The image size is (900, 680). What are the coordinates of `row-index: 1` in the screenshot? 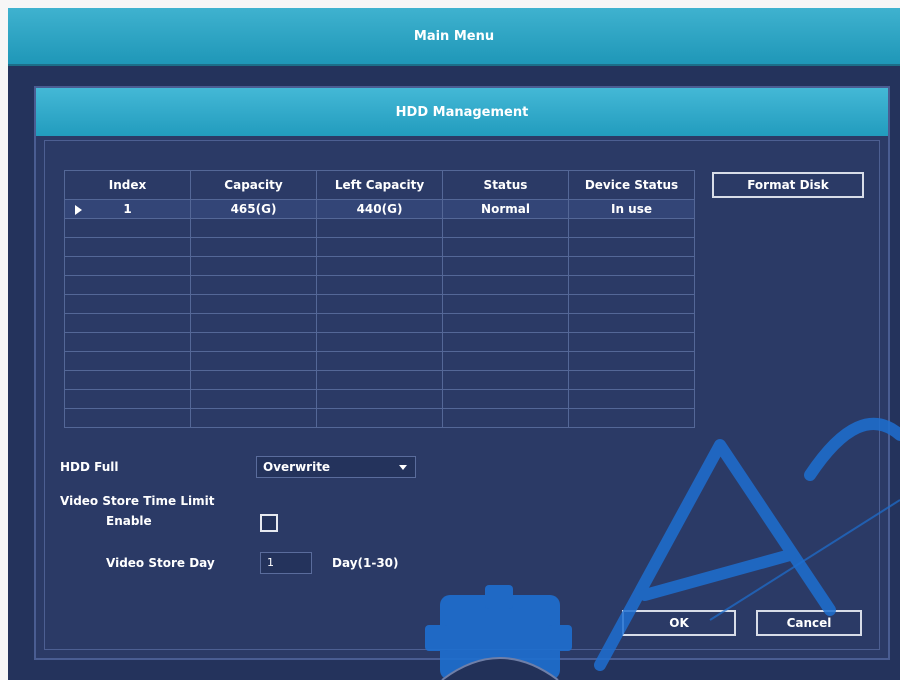 It's located at (127, 209).